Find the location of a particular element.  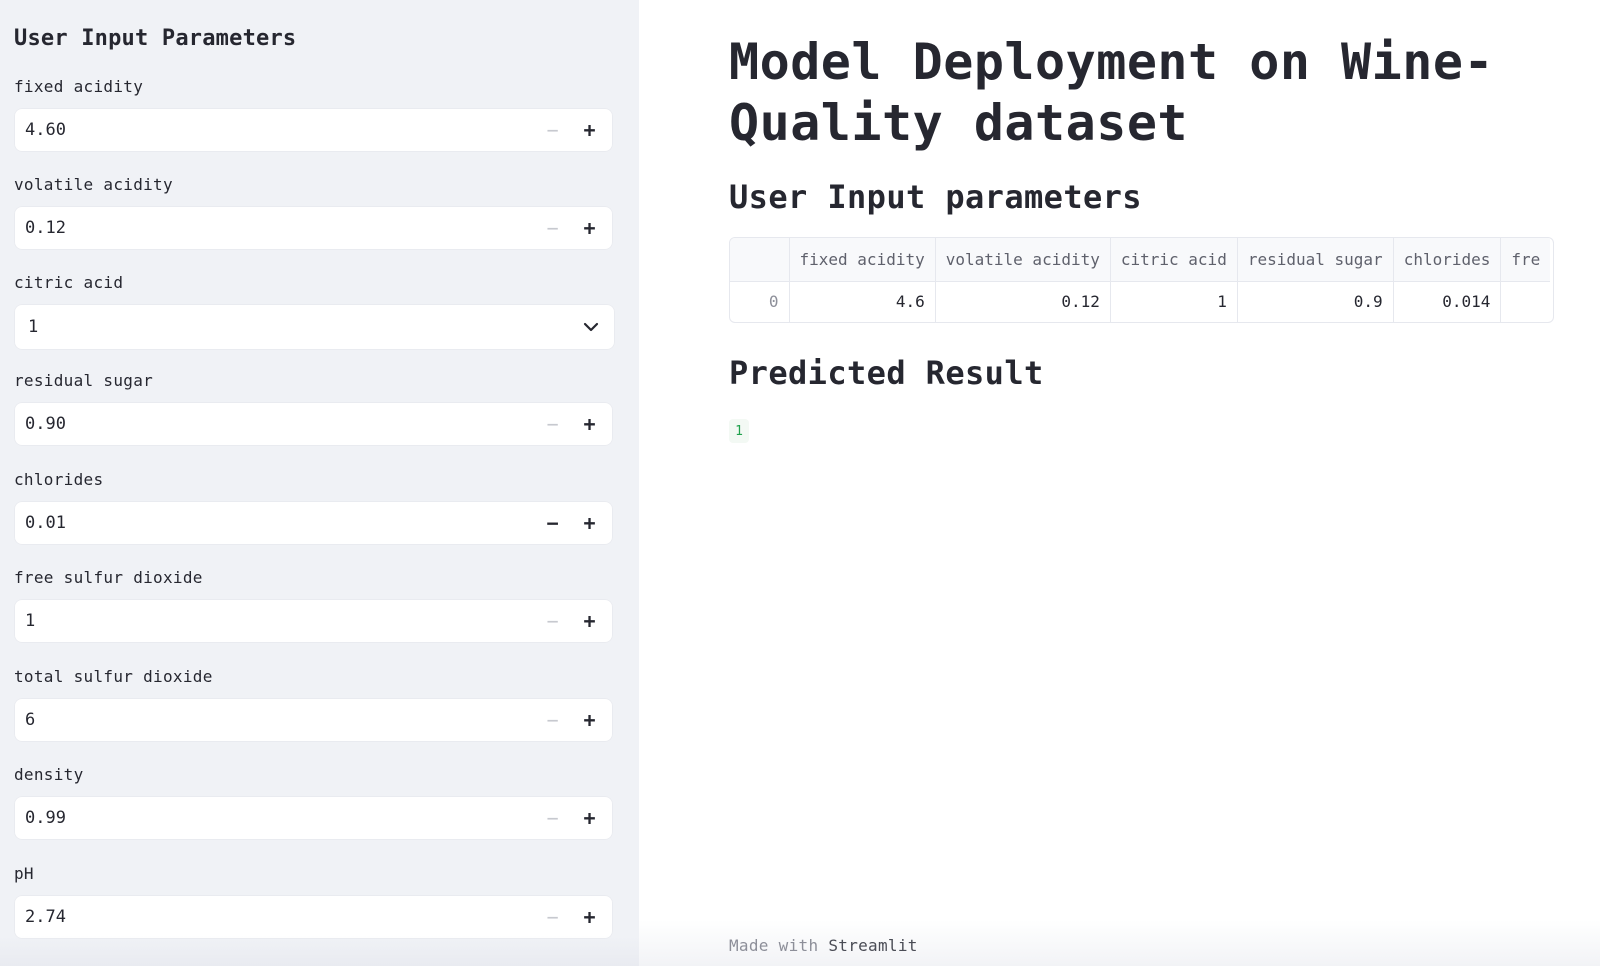

volatile-acidity-input: 0.12 − + is located at coordinates (313, 228).